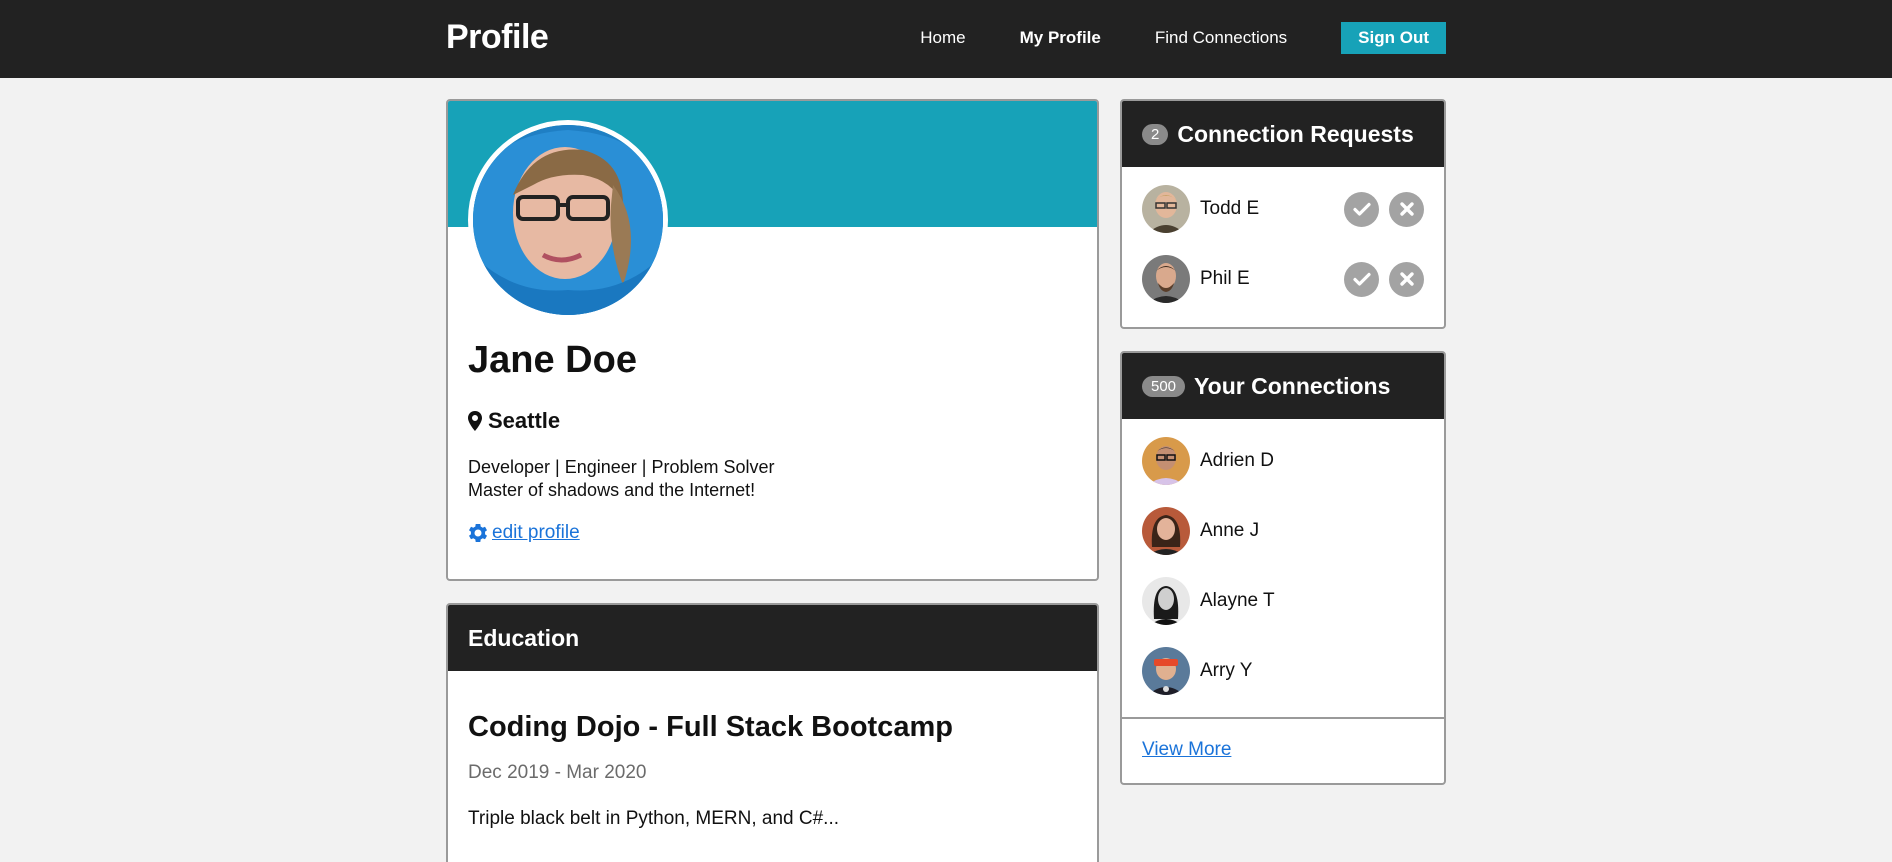 The width and height of the screenshot is (1892, 862). Describe the element at coordinates (1060, 38) in the screenshot. I see `nav-my-profile-link: My Profile` at that location.